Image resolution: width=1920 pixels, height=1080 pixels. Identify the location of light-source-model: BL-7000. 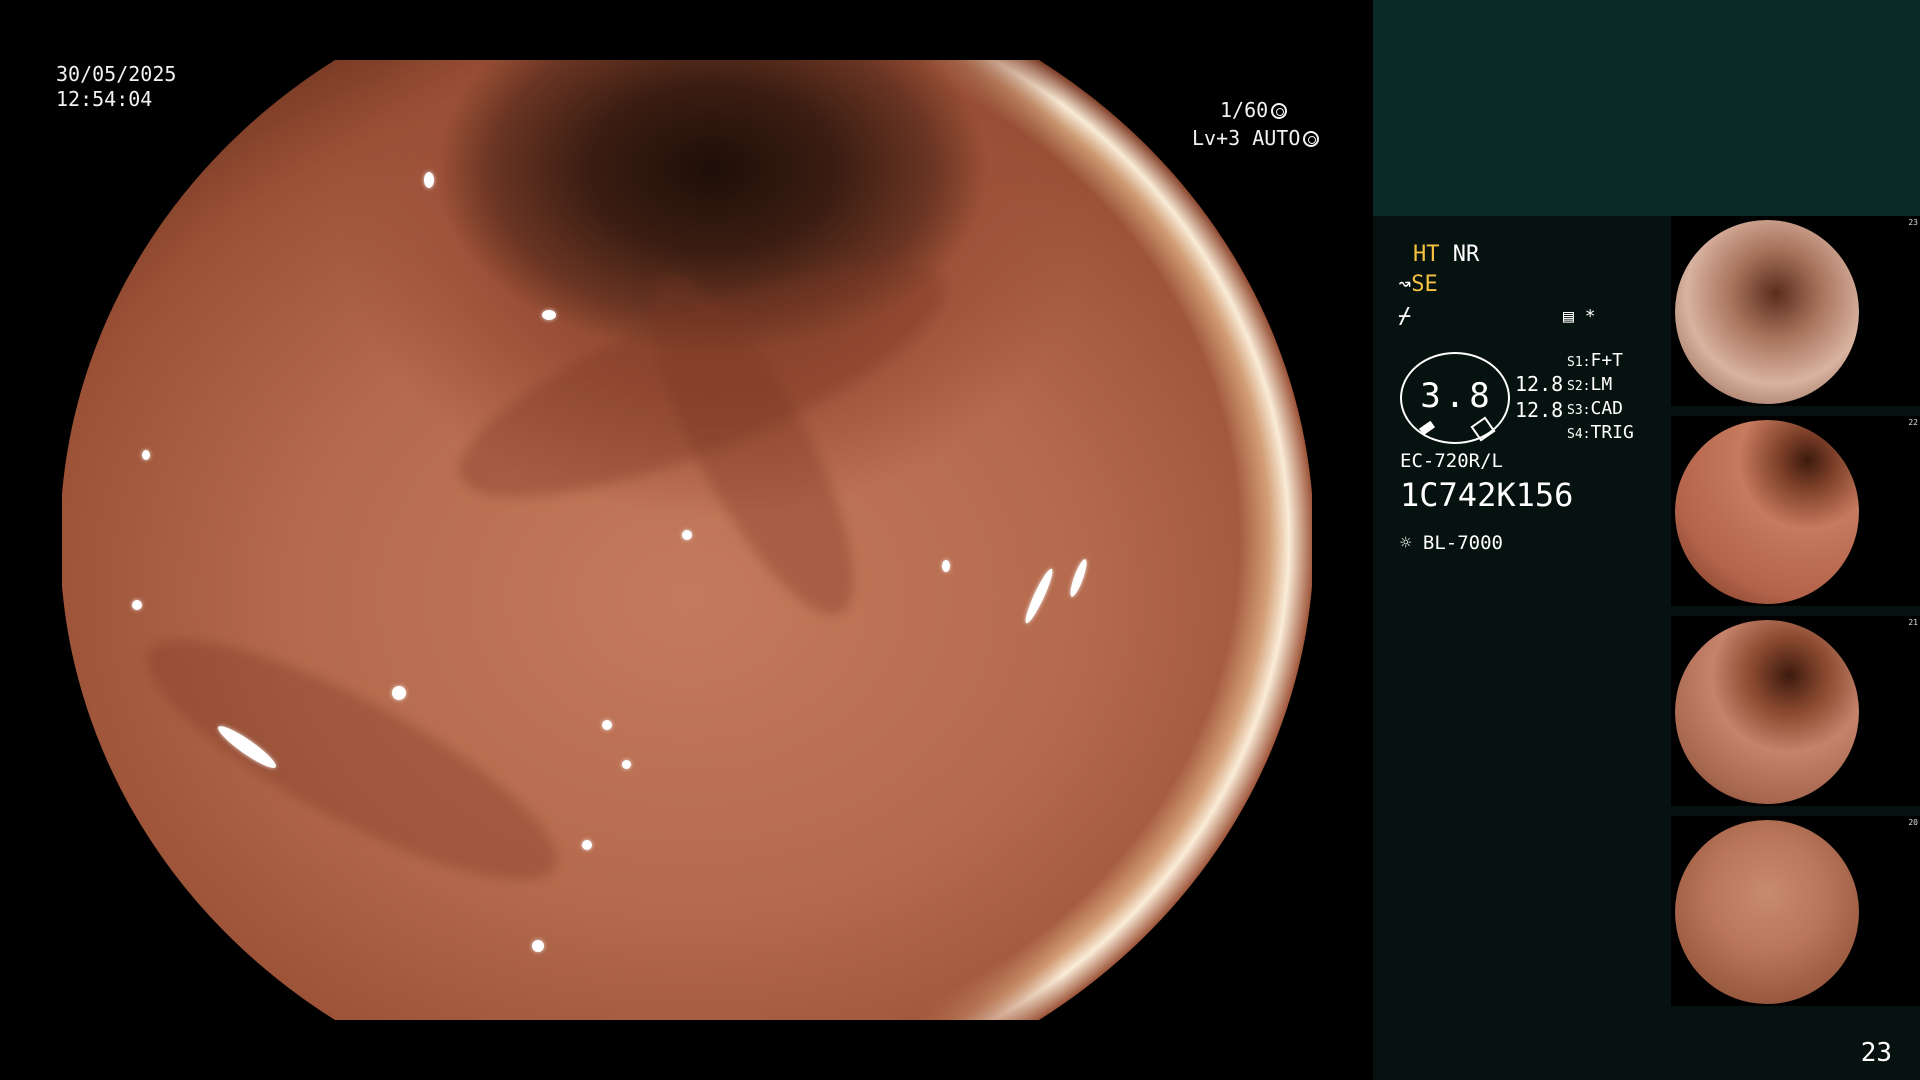
(1462, 543).